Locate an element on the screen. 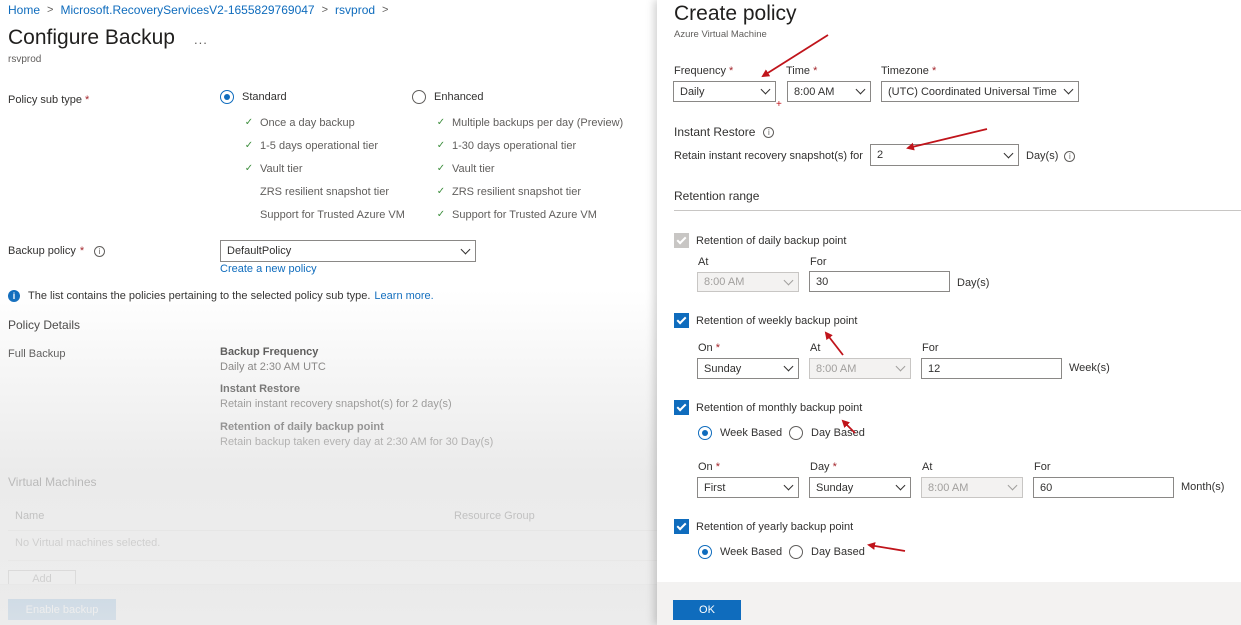 The height and width of the screenshot is (625, 1241). yearly-checkbox-indicator is located at coordinates (681, 526).